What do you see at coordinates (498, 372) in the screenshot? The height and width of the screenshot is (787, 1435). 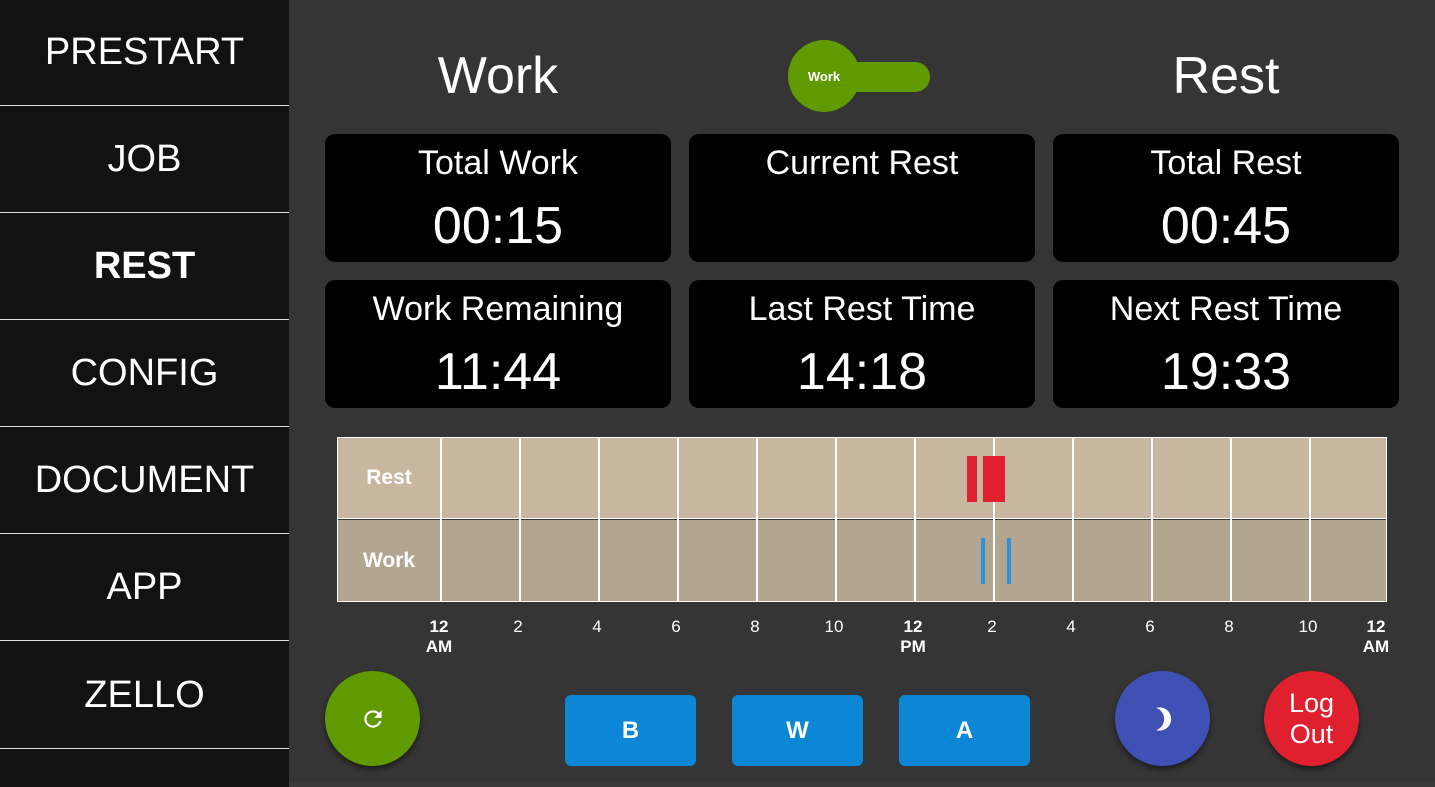 I see `card-value: 11:44` at bounding box center [498, 372].